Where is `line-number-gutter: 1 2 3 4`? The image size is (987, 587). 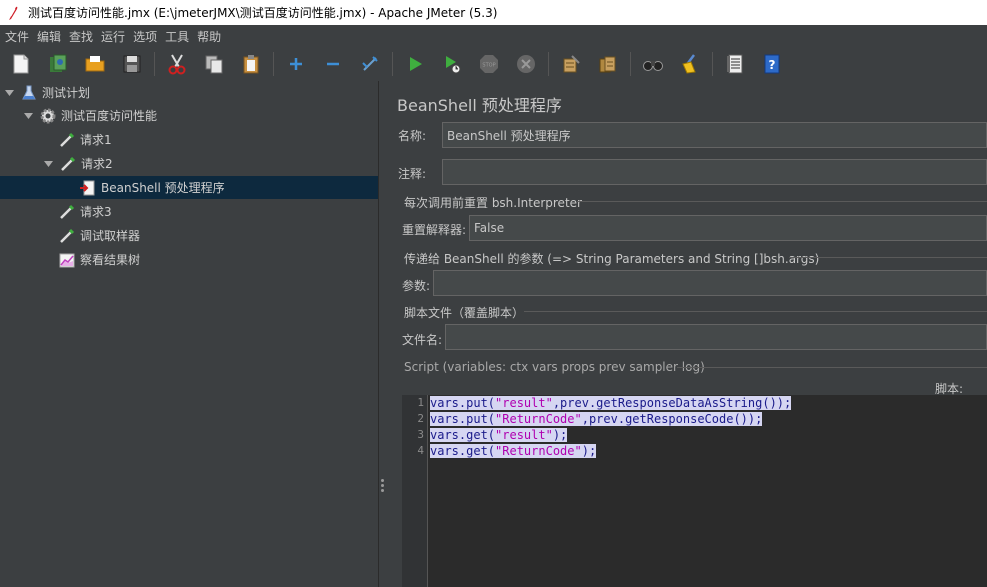
line-number-gutter: 1 2 3 4 is located at coordinates (415, 491).